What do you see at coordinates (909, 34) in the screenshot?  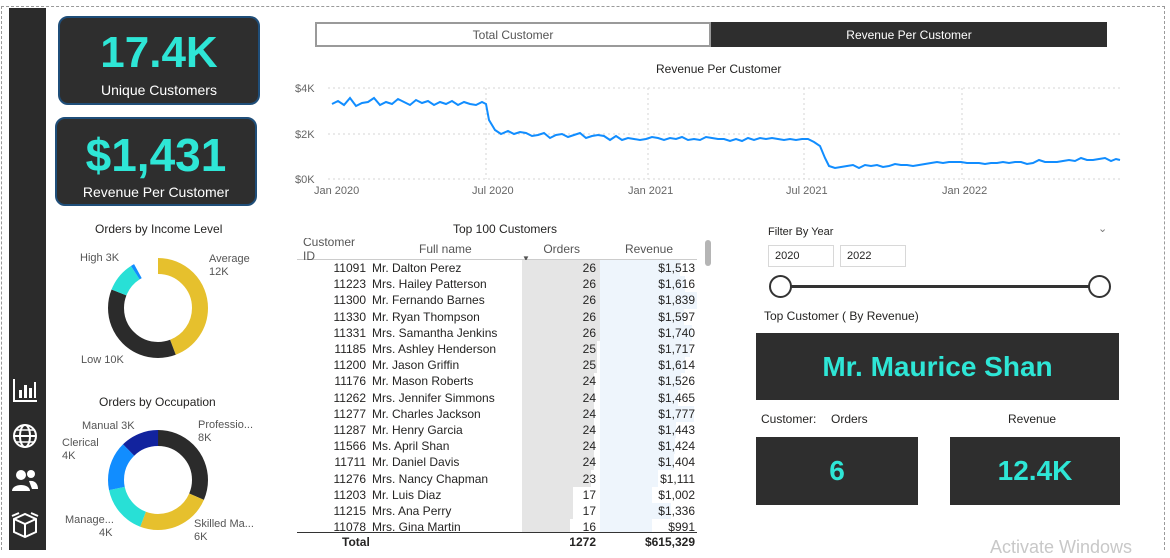 I see `tab-revenue-per-customer: Revenue Per Customer` at bounding box center [909, 34].